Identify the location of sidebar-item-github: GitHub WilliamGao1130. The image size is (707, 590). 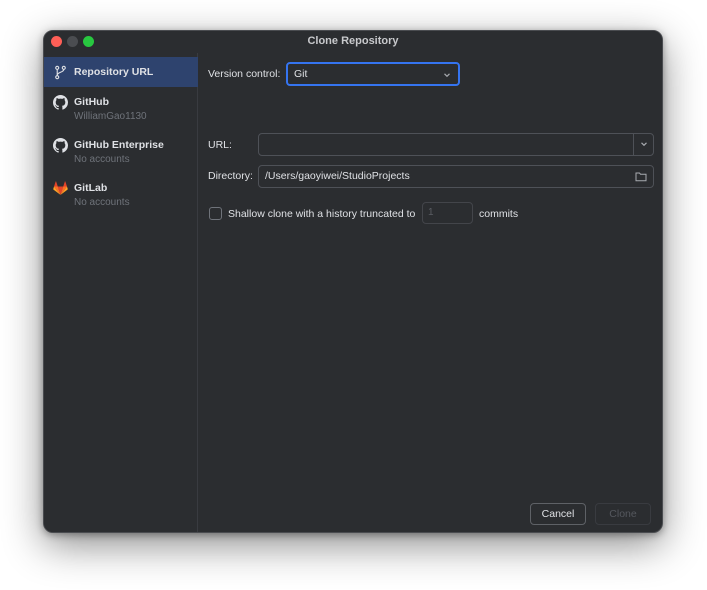
(121, 109).